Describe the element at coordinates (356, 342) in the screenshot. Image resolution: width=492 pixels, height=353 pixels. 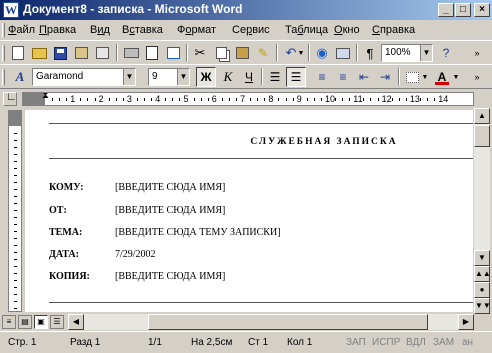
I see `status-record-macro: ЗАП` at that location.